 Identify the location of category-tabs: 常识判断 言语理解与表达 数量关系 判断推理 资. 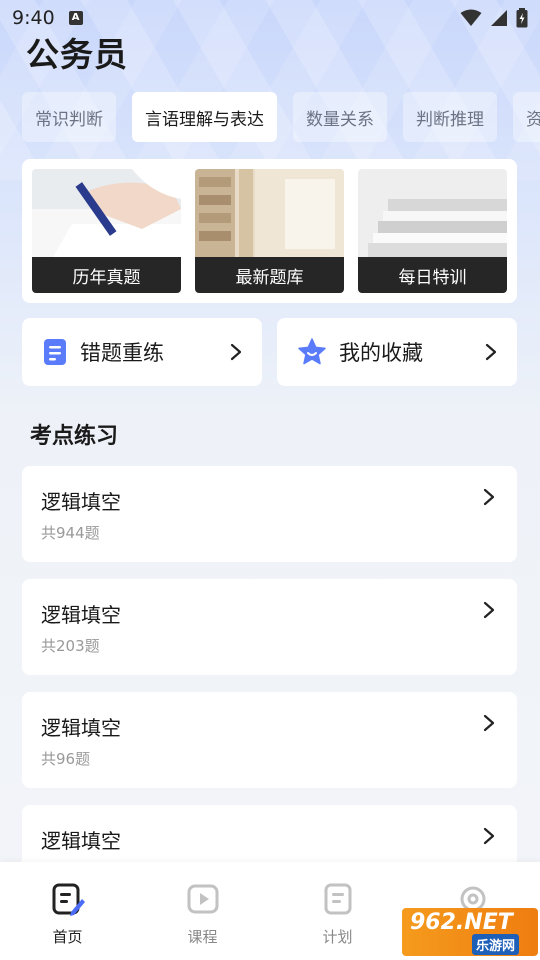
(281, 117).